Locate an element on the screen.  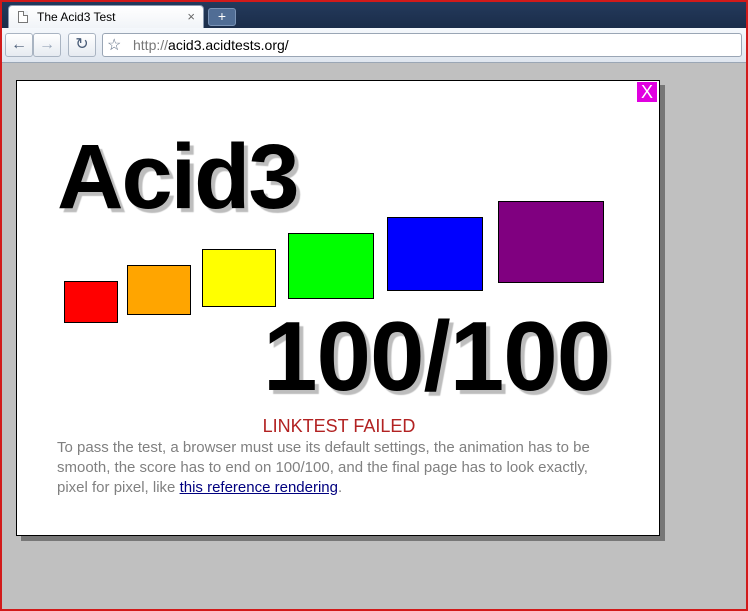
forward-button: → is located at coordinates (47, 45).